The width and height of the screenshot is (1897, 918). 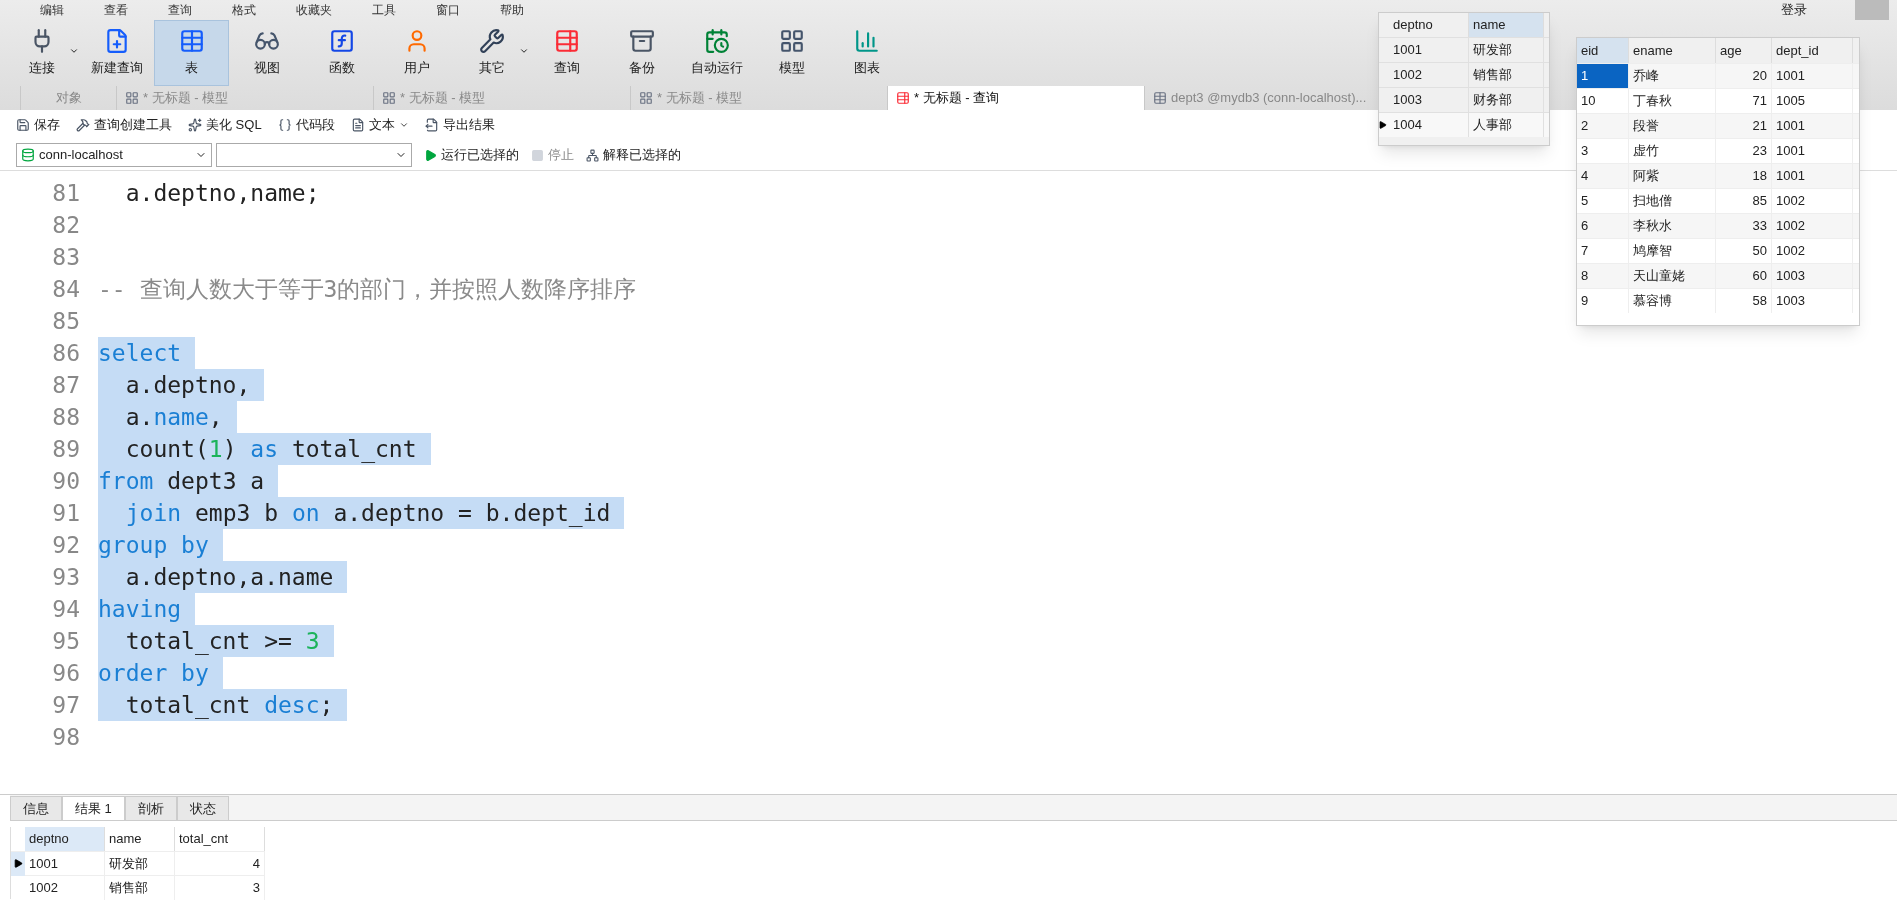 I want to click on result-tab: 信息, so click(x=36, y=808).